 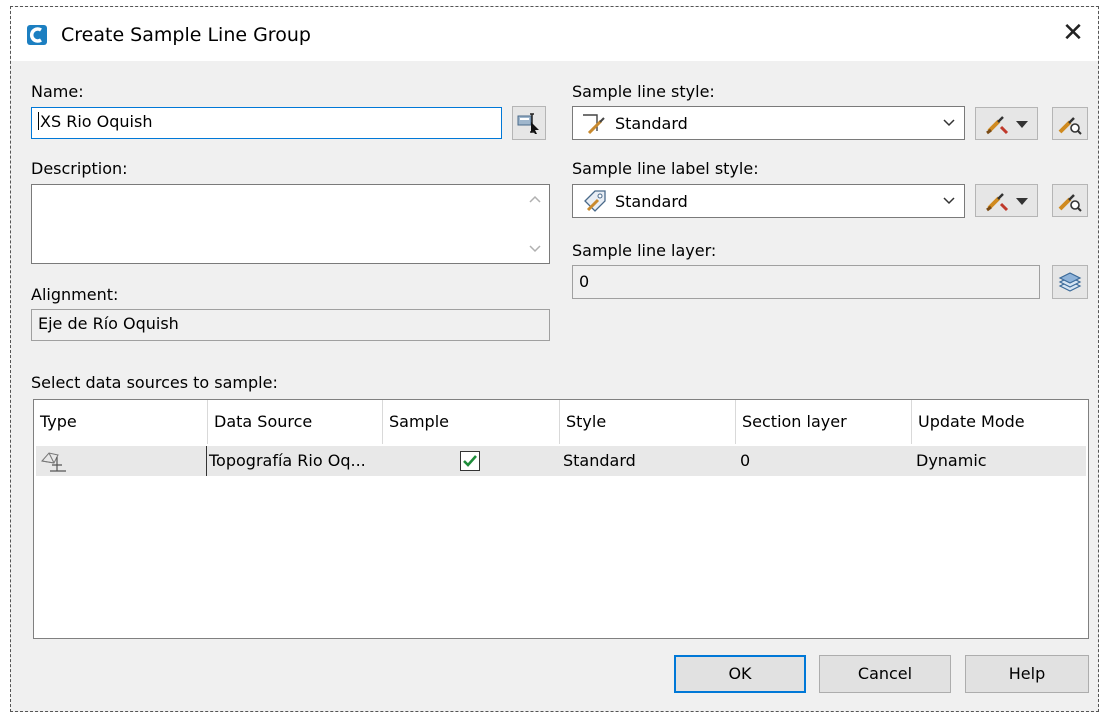 What do you see at coordinates (595, 201) in the screenshot?
I see `label-style-icon` at bounding box center [595, 201].